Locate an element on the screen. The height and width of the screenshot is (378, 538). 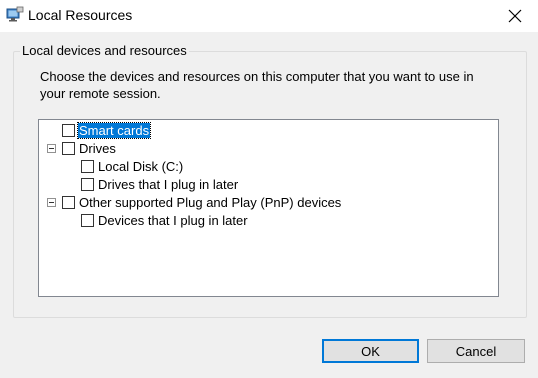
close-button is located at coordinates (515, 16).